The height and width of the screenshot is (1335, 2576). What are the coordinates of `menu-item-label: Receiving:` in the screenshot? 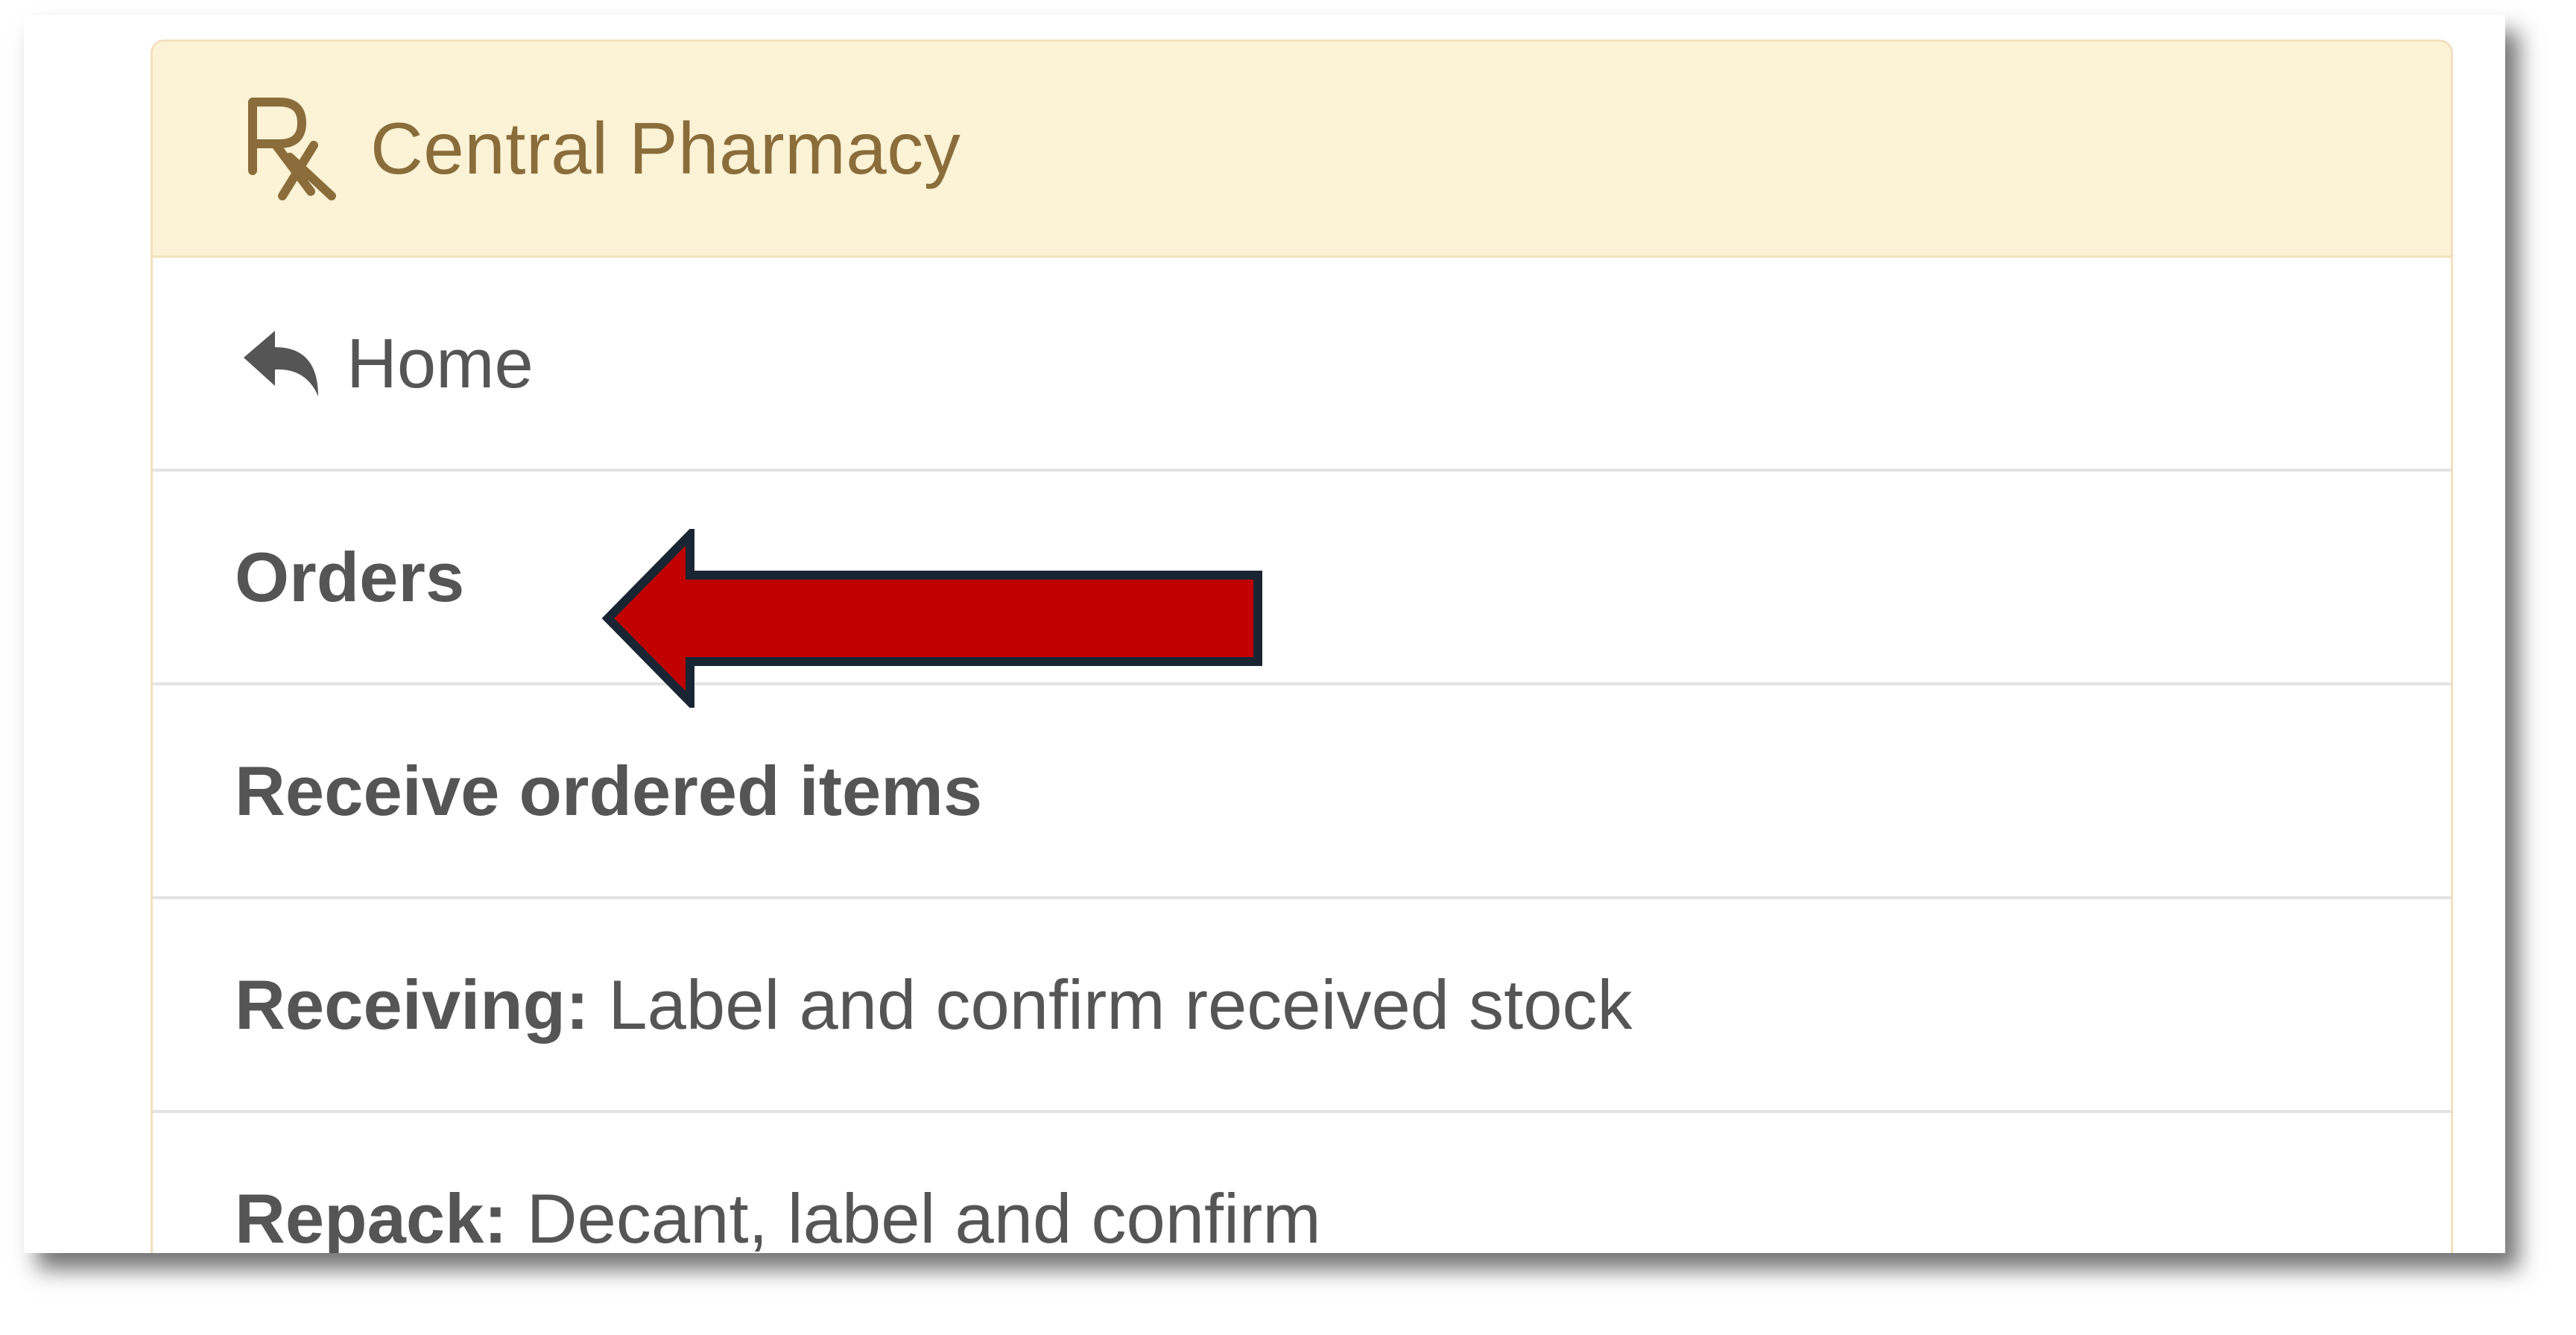 It's located at (412, 1004).